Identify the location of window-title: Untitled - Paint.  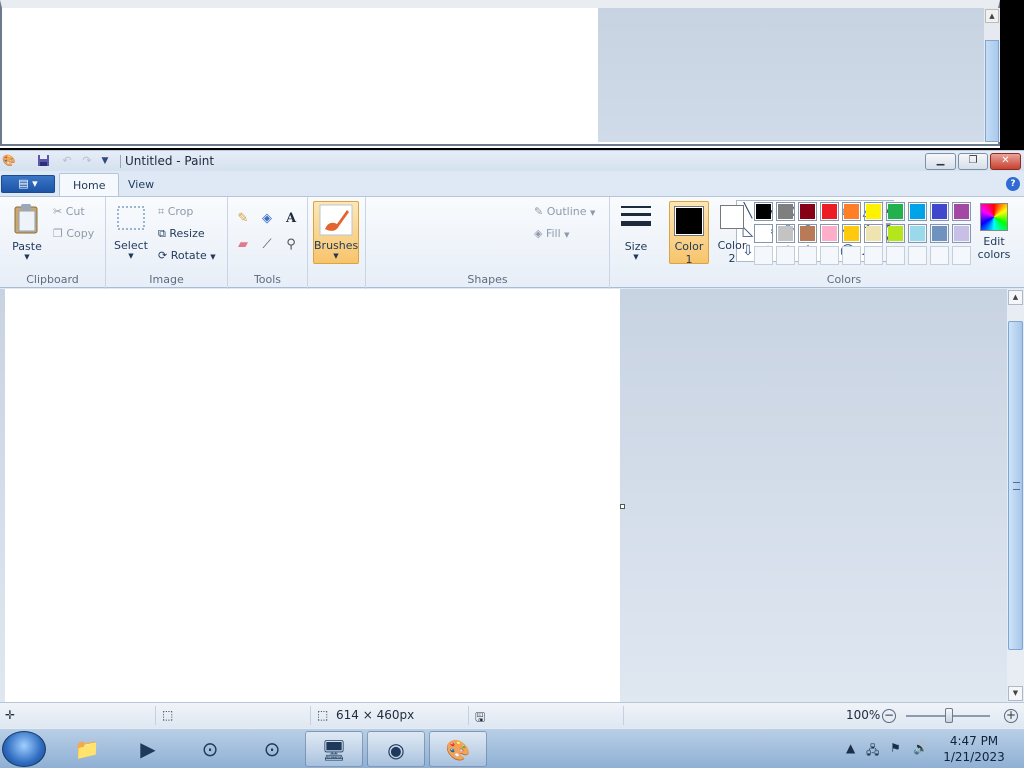
(170, 161).